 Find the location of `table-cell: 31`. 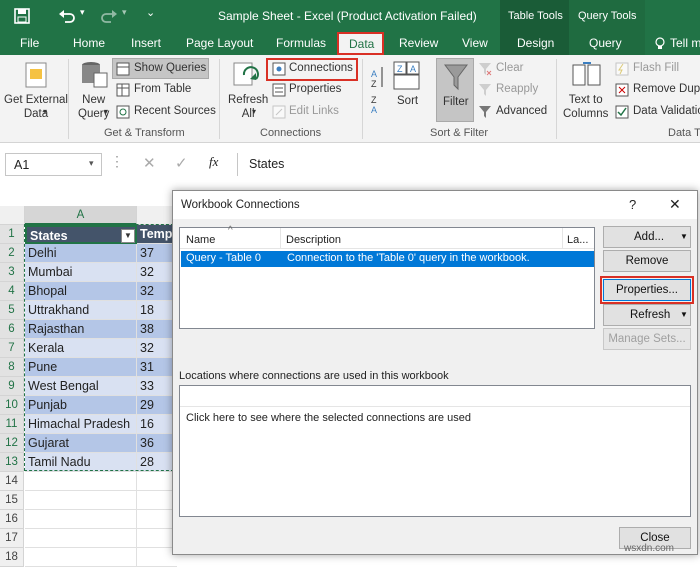

table-cell: 31 is located at coordinates (157, 367).